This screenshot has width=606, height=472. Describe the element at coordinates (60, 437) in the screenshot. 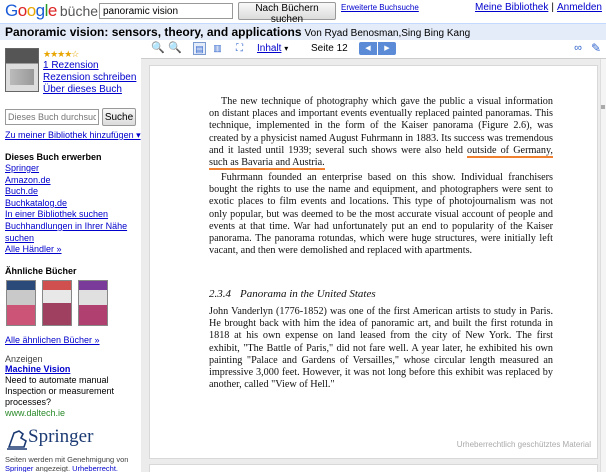

I see `publisher-name: Springer` at that location.